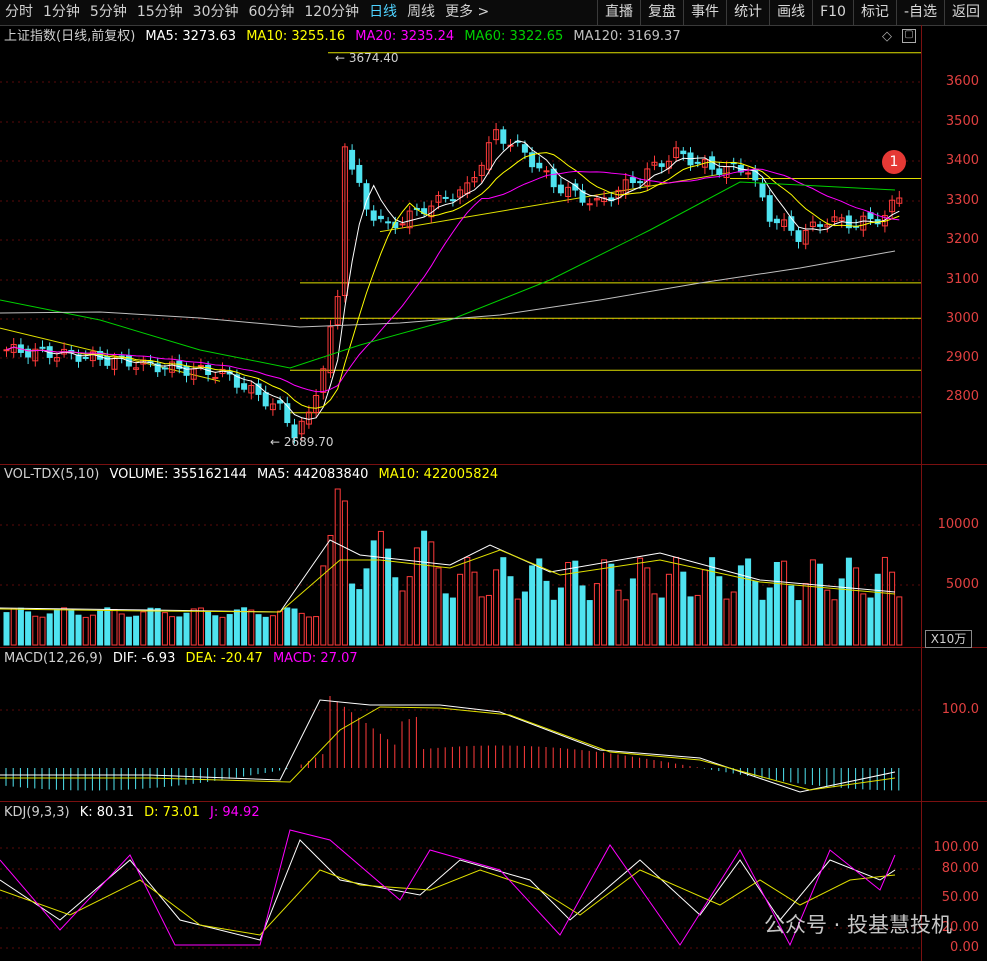 This screenshot has height=961, width=987. Describe the element at coordinates (956, 847) in the screenshot. I see `kdj-tick-0: 100.00` at that location.